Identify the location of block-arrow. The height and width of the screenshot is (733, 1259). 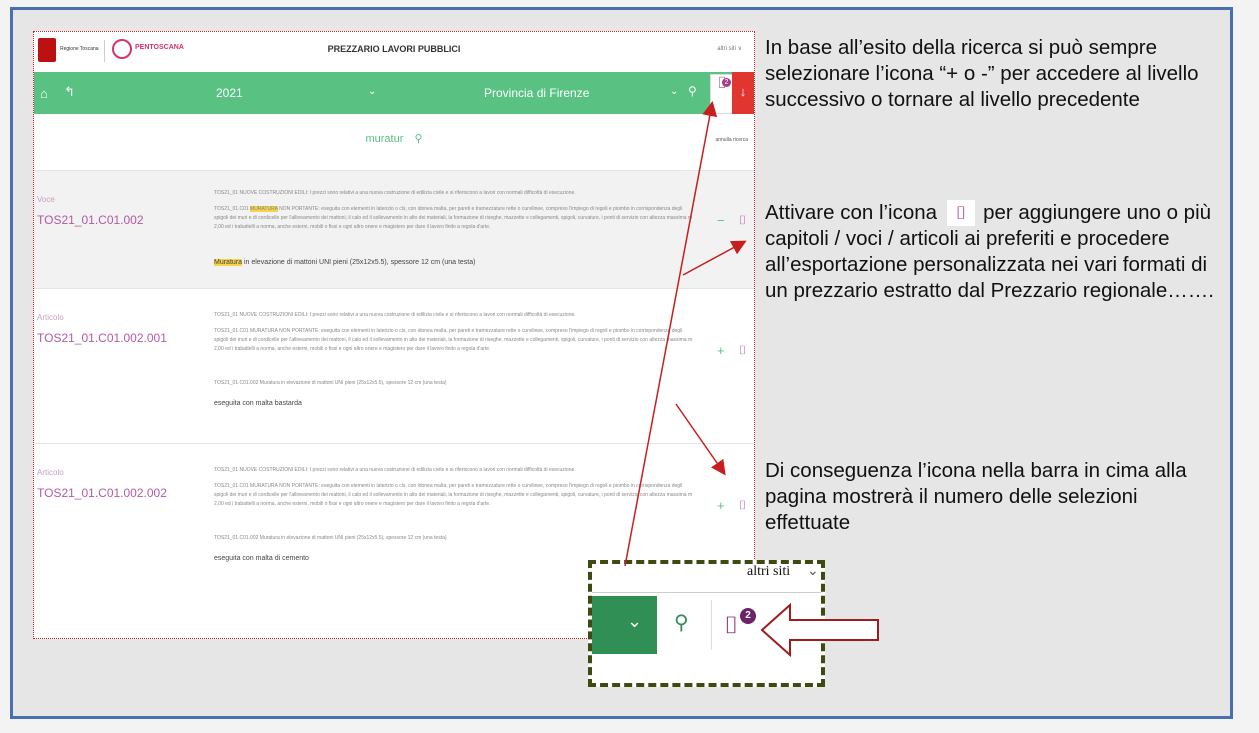
(819, 630).